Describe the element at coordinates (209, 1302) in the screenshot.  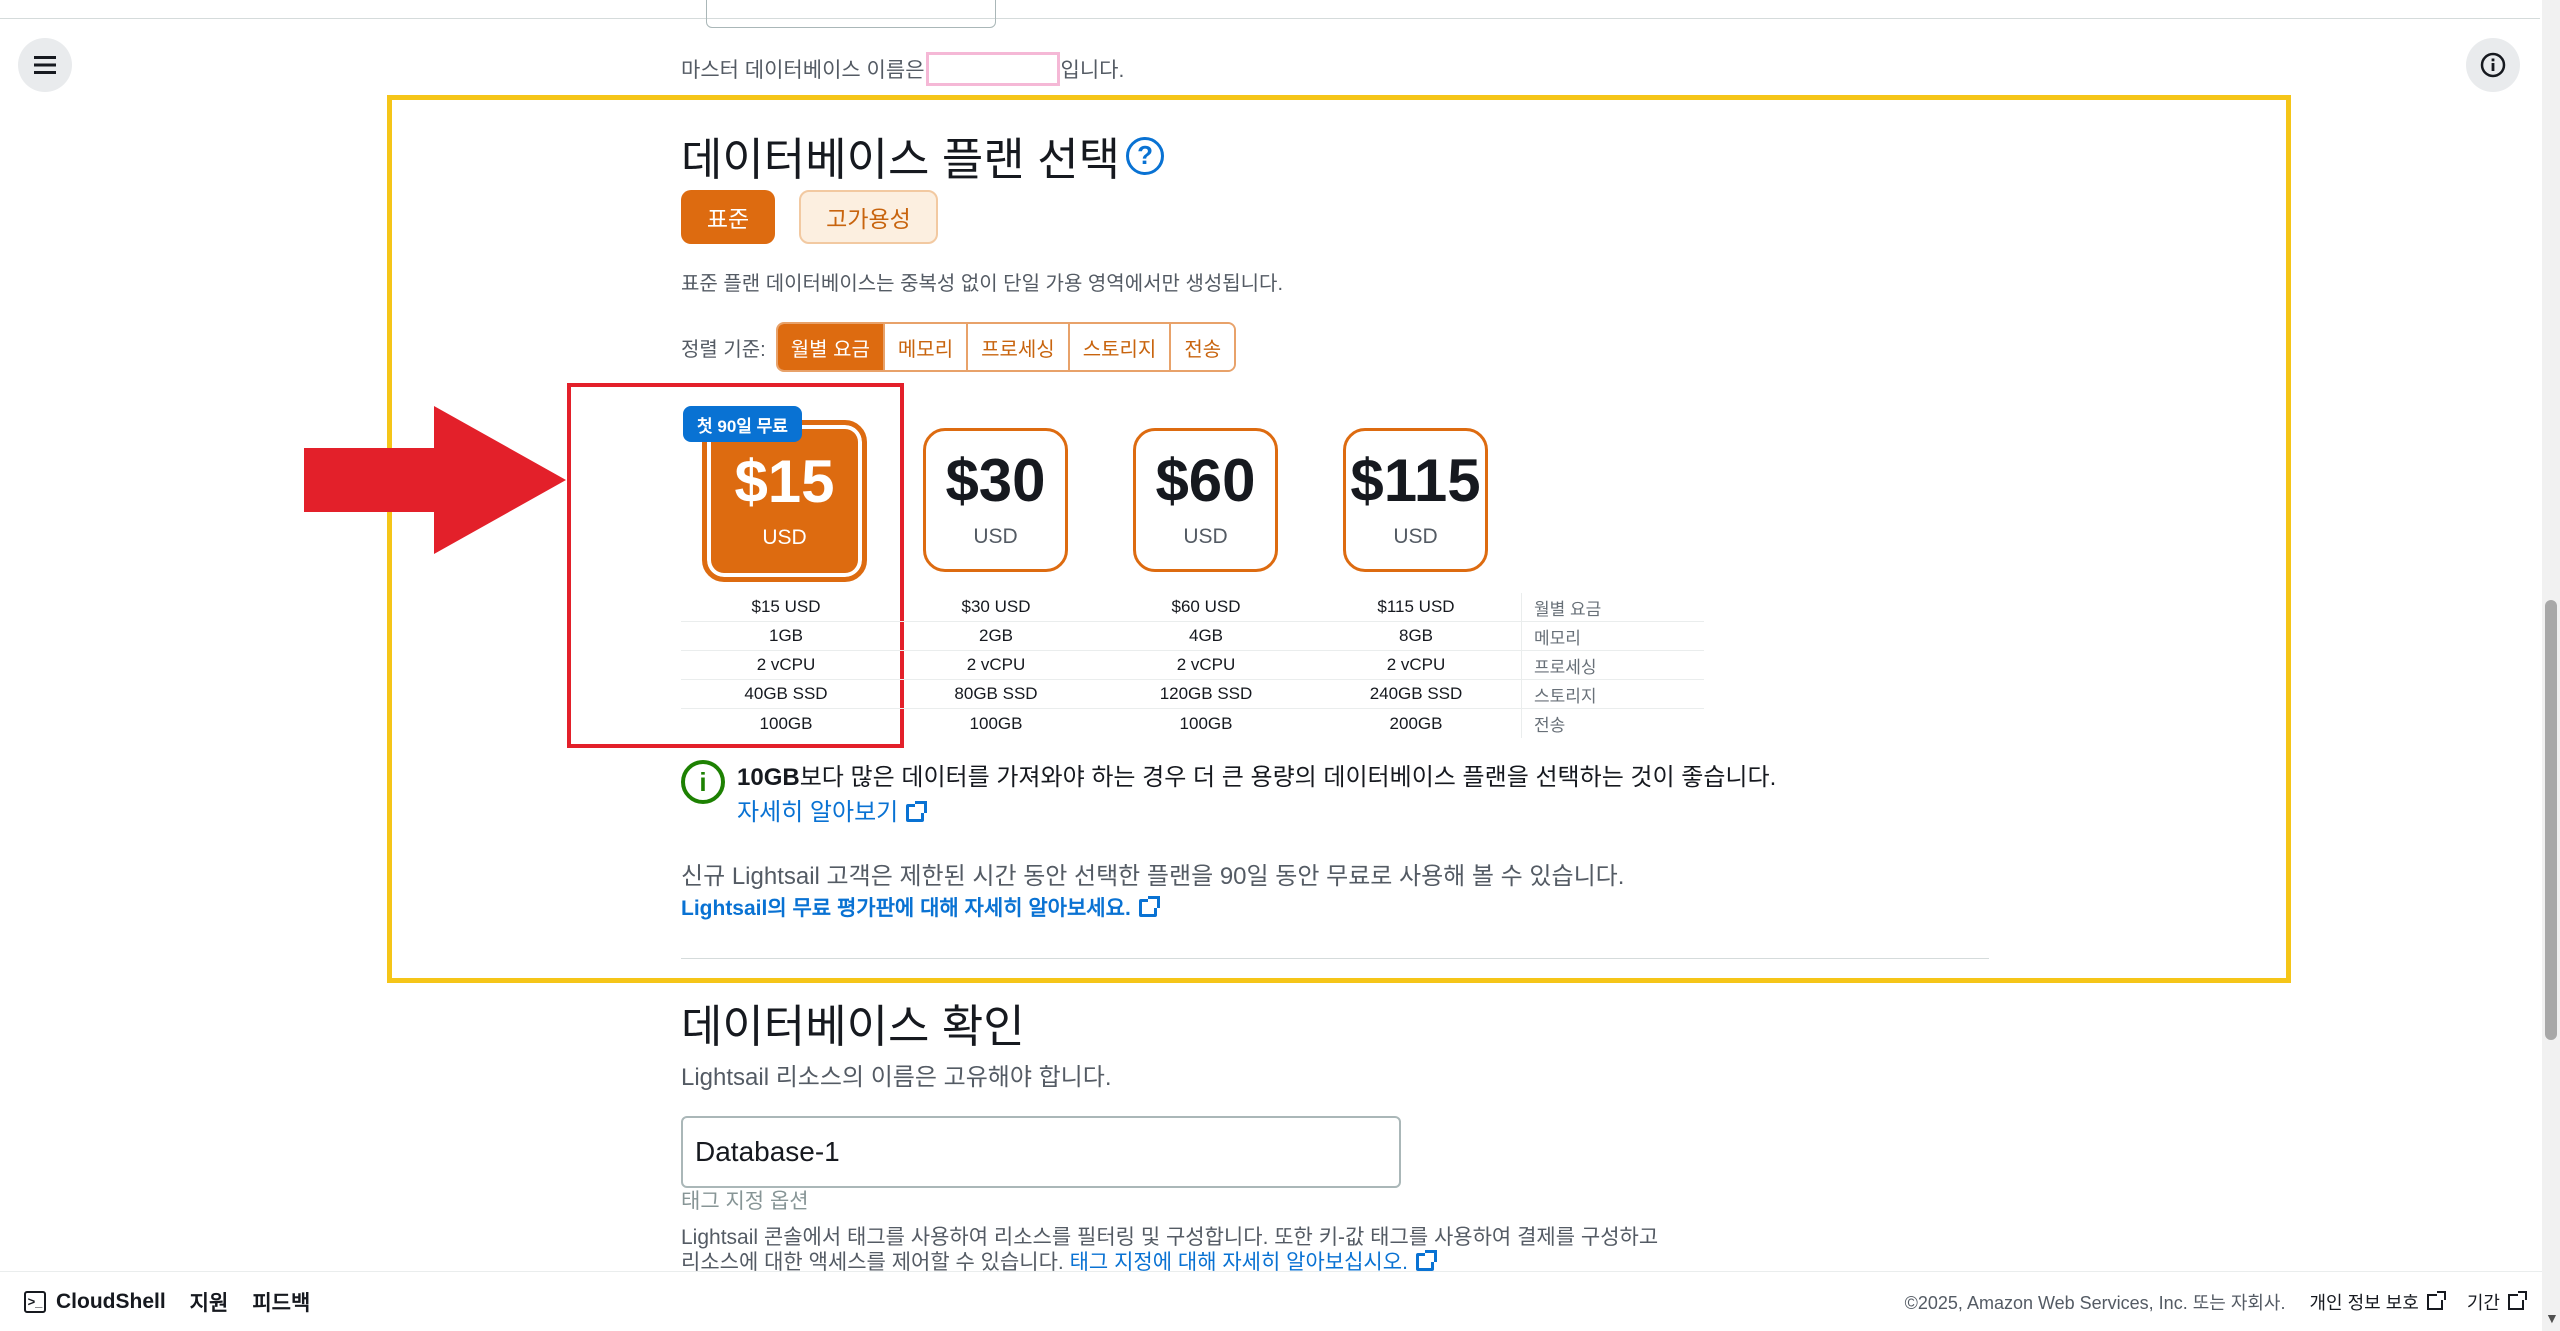
I see `support-link: 지원` at that location.